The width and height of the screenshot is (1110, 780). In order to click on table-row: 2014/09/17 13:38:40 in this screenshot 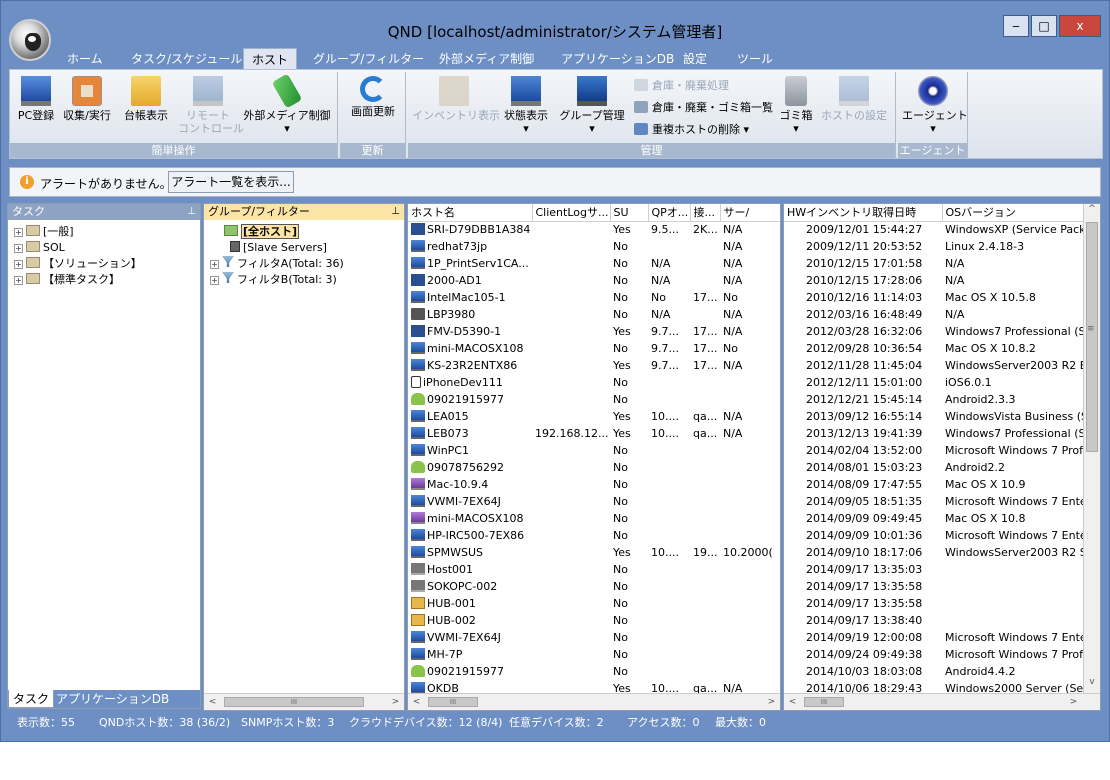, I will do `click(934, 620)`.